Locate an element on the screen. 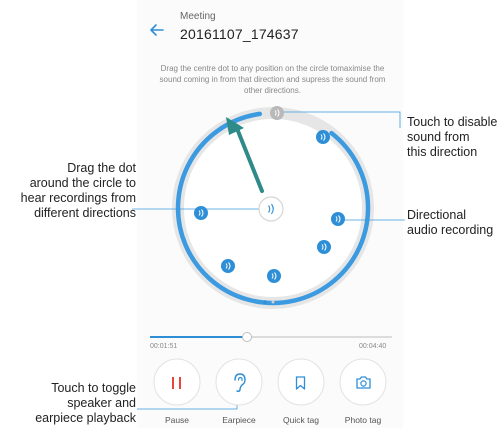 This screenshot has height=428, width=504. pause-button is located at coordinates (177, 383).